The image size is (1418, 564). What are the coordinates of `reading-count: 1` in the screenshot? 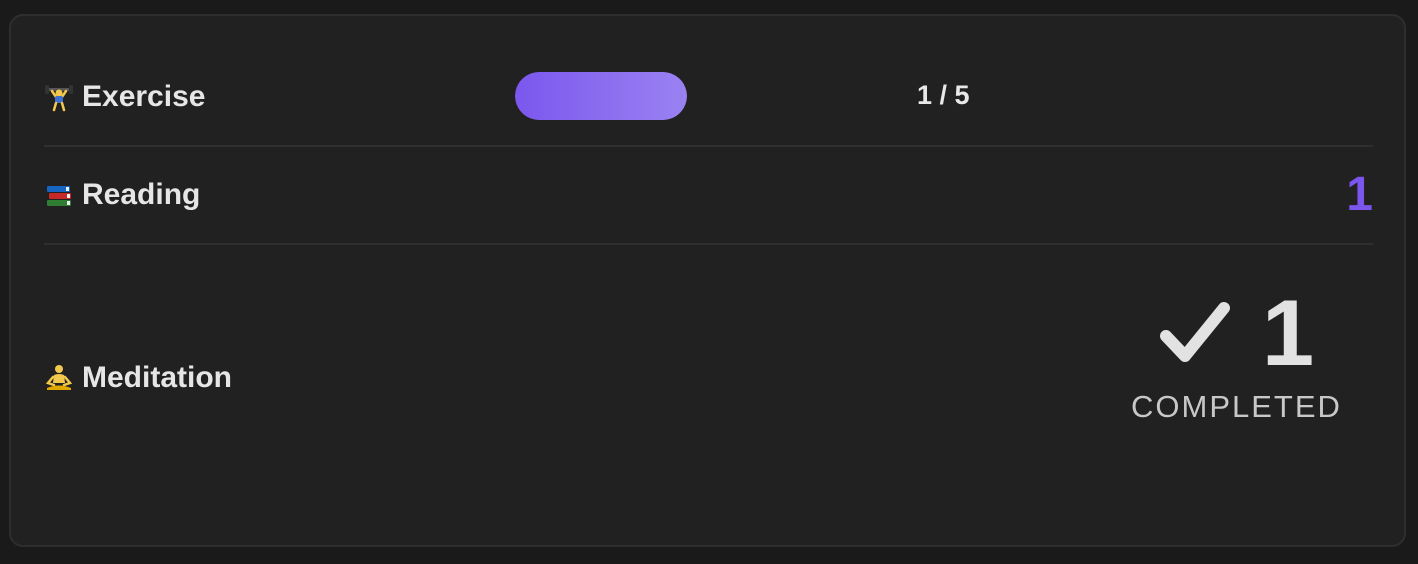 It's located at (1359, 194).